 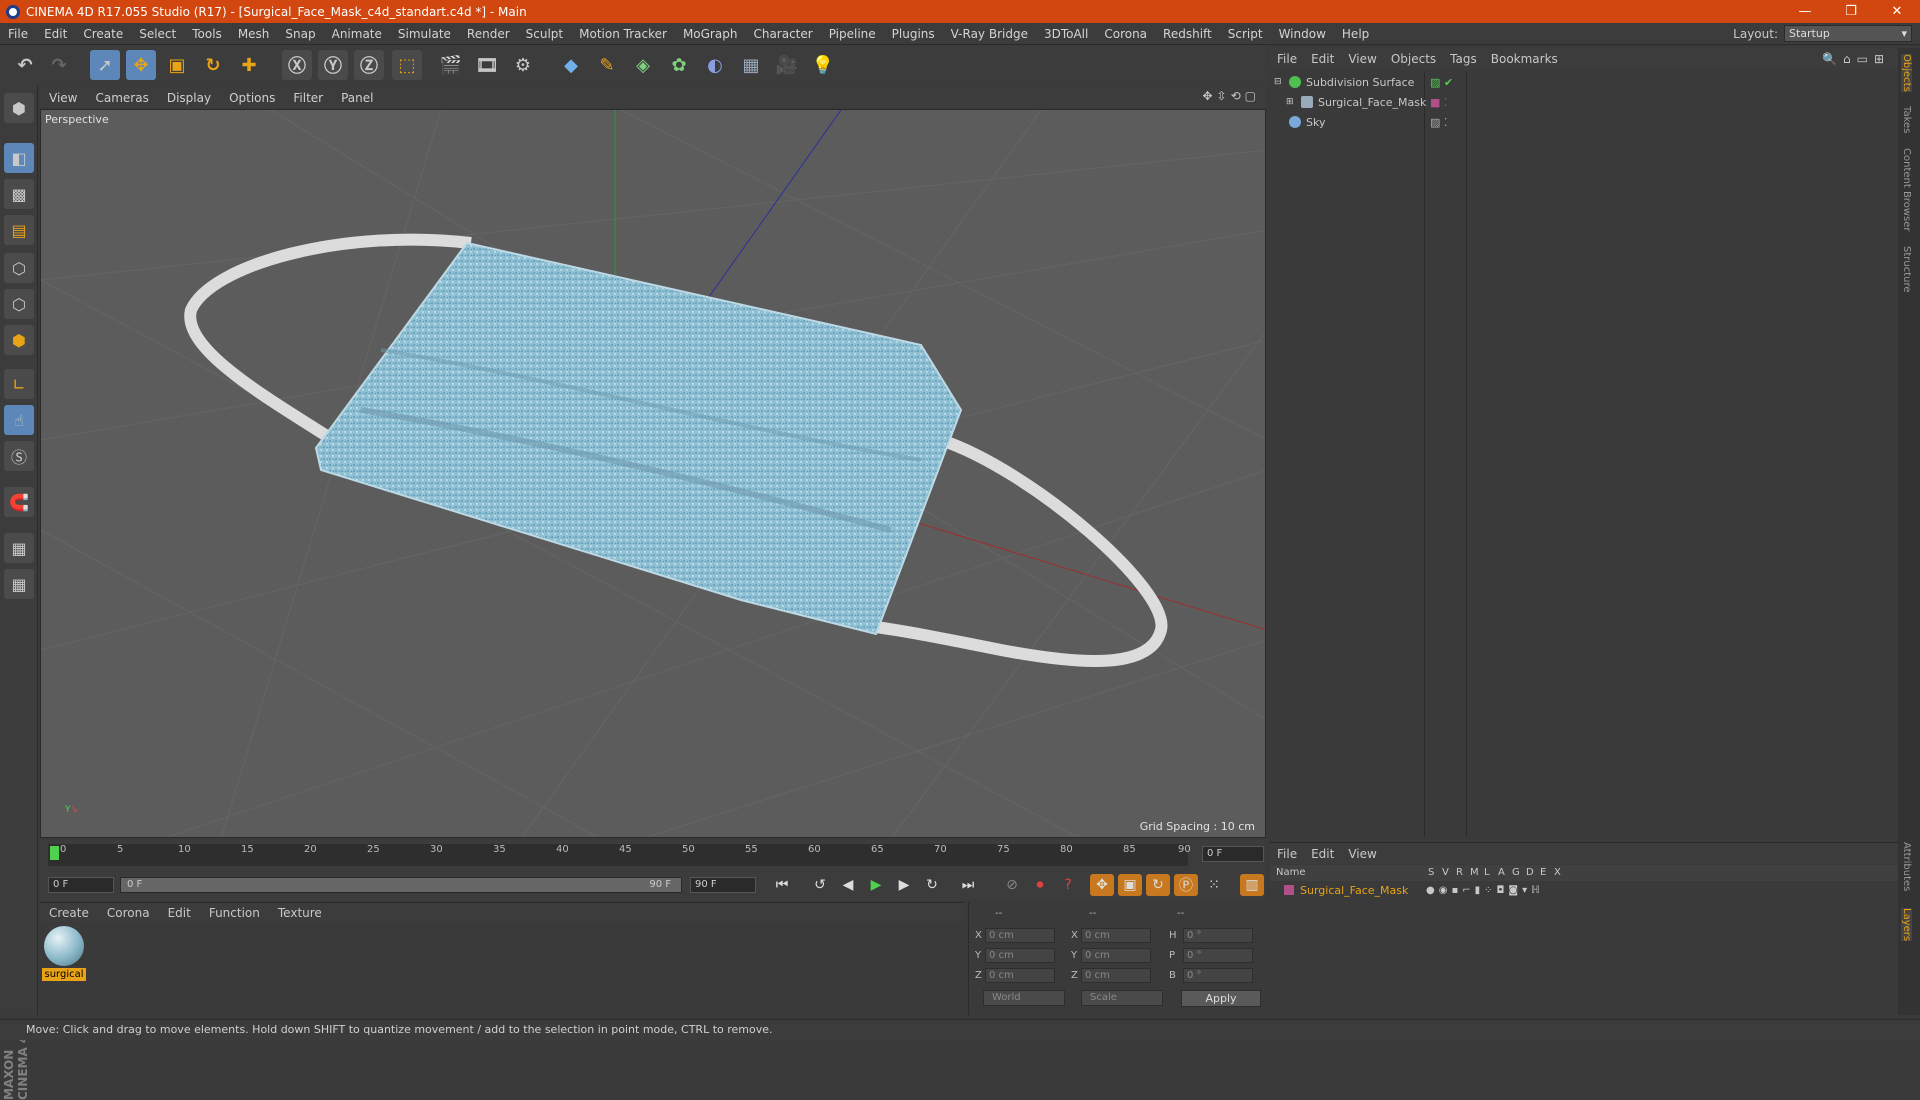 I want to click on menu-redshift: Redshift, so click(x=1187, y=34).